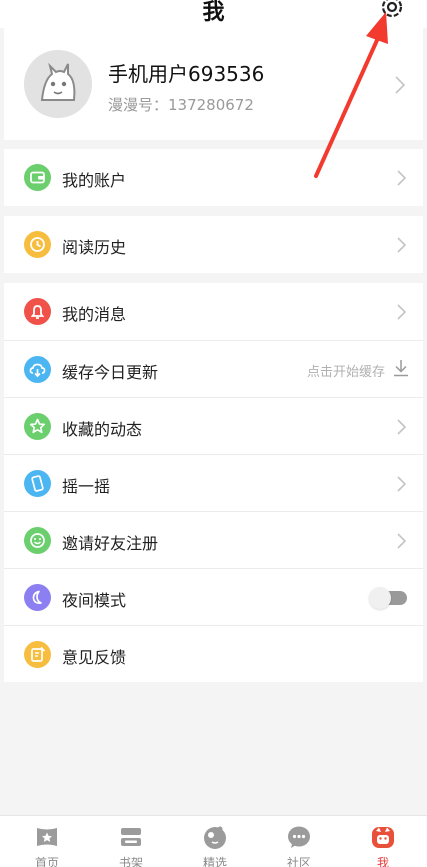 The height and width of the screenshot is (867, 427). What do you see at coordinates (181, 105) in the screenshot?
I see `user-id: 漫漫号：137280672` at bounding box center [181, 105].